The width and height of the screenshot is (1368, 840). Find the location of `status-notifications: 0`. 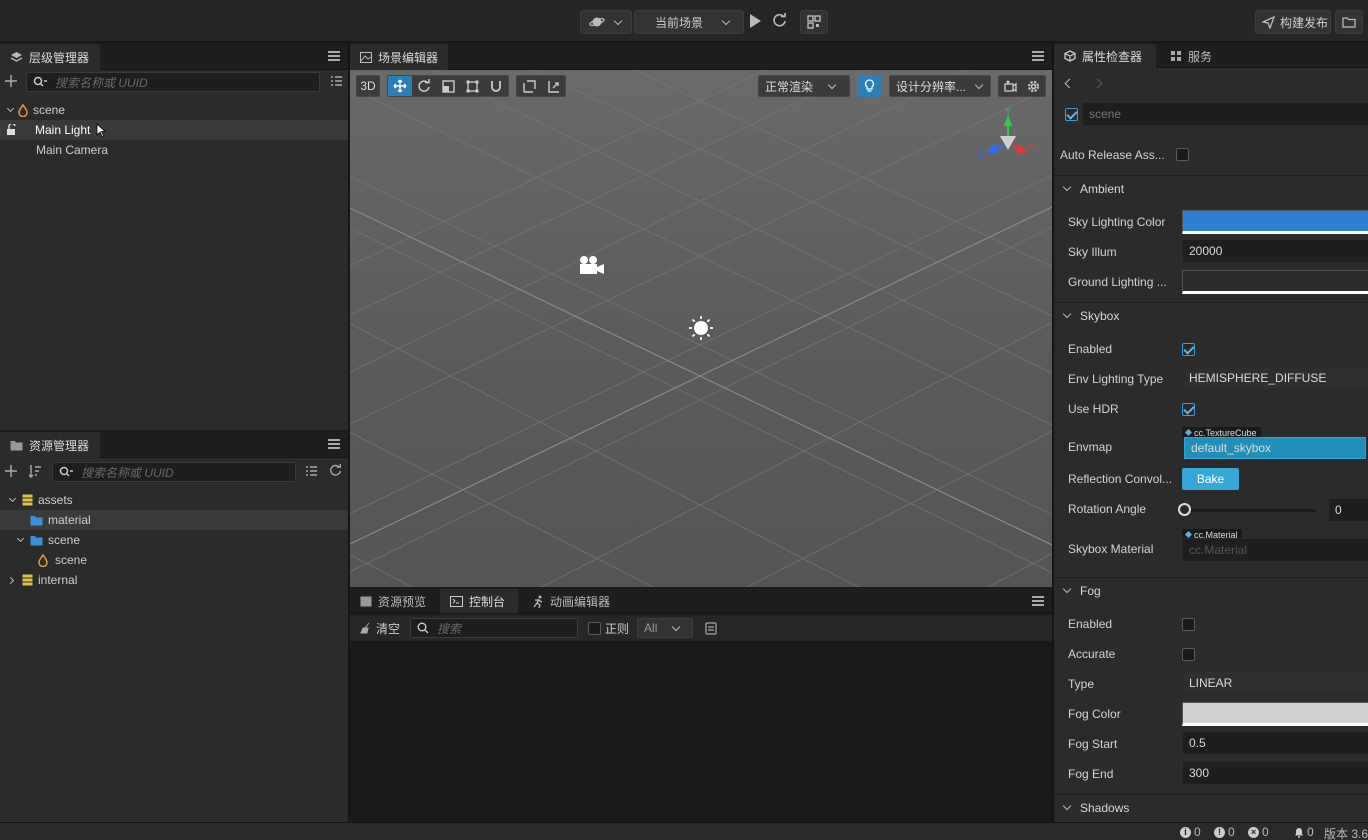

status-notifications: 0 is located at coordinates (1304, 832).